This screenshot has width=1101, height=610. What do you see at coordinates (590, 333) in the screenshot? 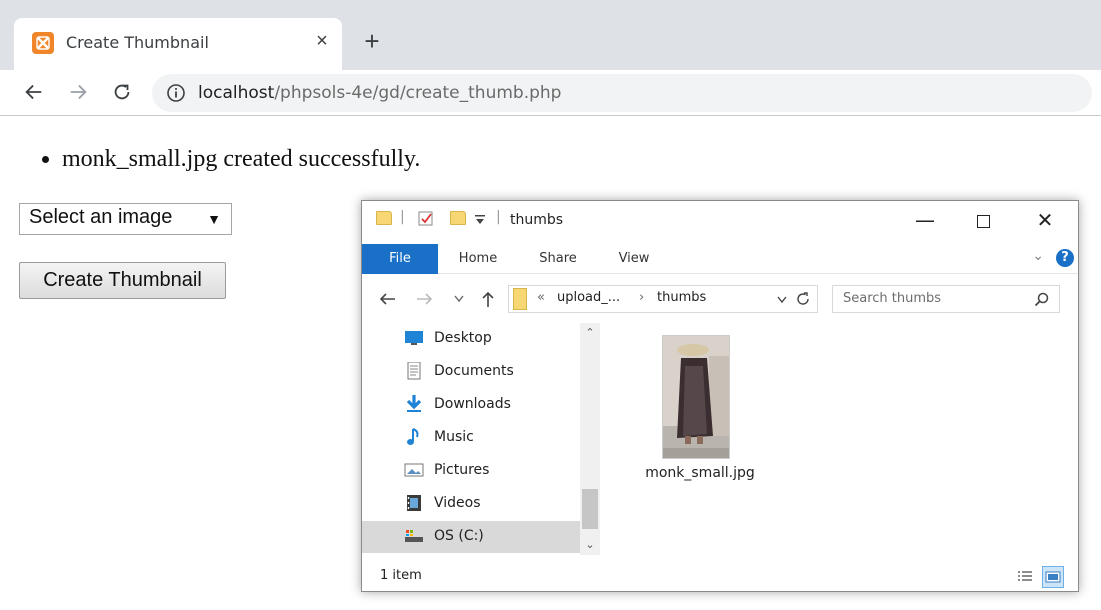
I see `scroll-up-icon: ⌃` at bounding box center [590, 333].